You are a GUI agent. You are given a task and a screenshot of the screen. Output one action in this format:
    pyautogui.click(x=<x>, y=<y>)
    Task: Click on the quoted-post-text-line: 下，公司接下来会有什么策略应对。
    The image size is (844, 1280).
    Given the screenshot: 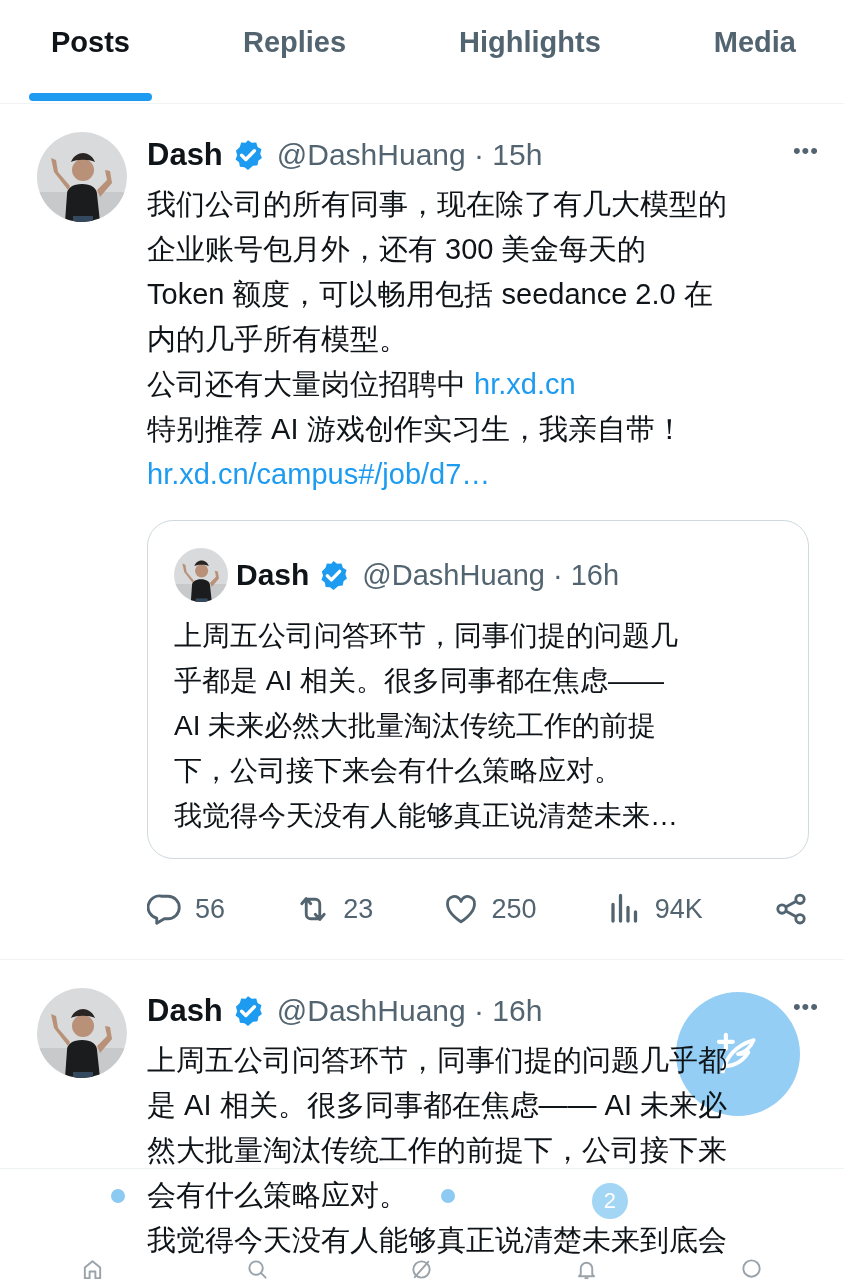 What is the action you would take?
    pyautogui.click(x=398, y=770)
    